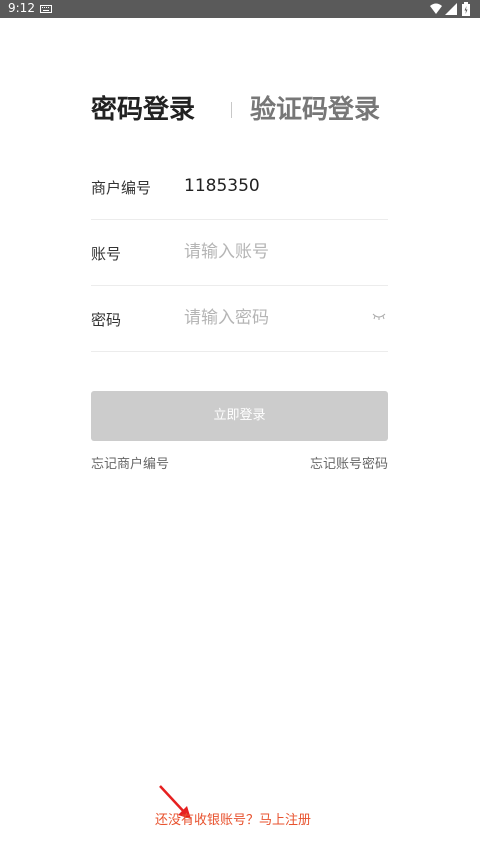  What do you see at coordinates (233, 818) in the screenshot?
I see `register-link: 还没有收银账号？马上注册` at bounding box center [233, 818].